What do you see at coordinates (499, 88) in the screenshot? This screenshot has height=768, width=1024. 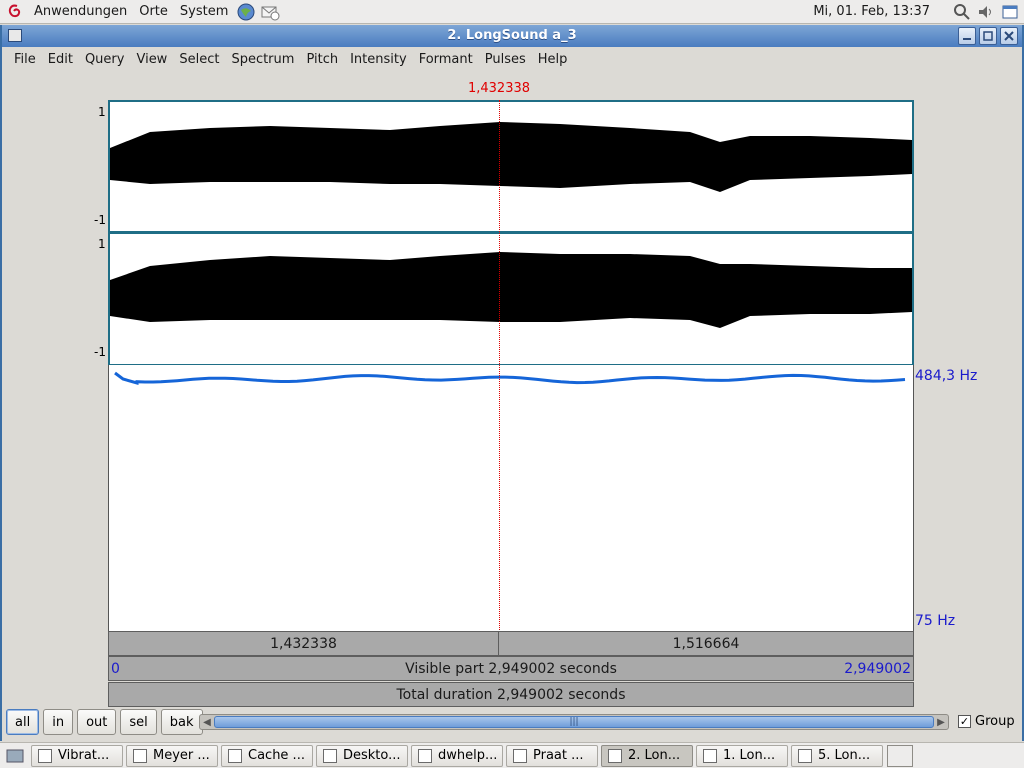 I see `cursor-time-label: 1,432338` at bounding box center [499, 88].